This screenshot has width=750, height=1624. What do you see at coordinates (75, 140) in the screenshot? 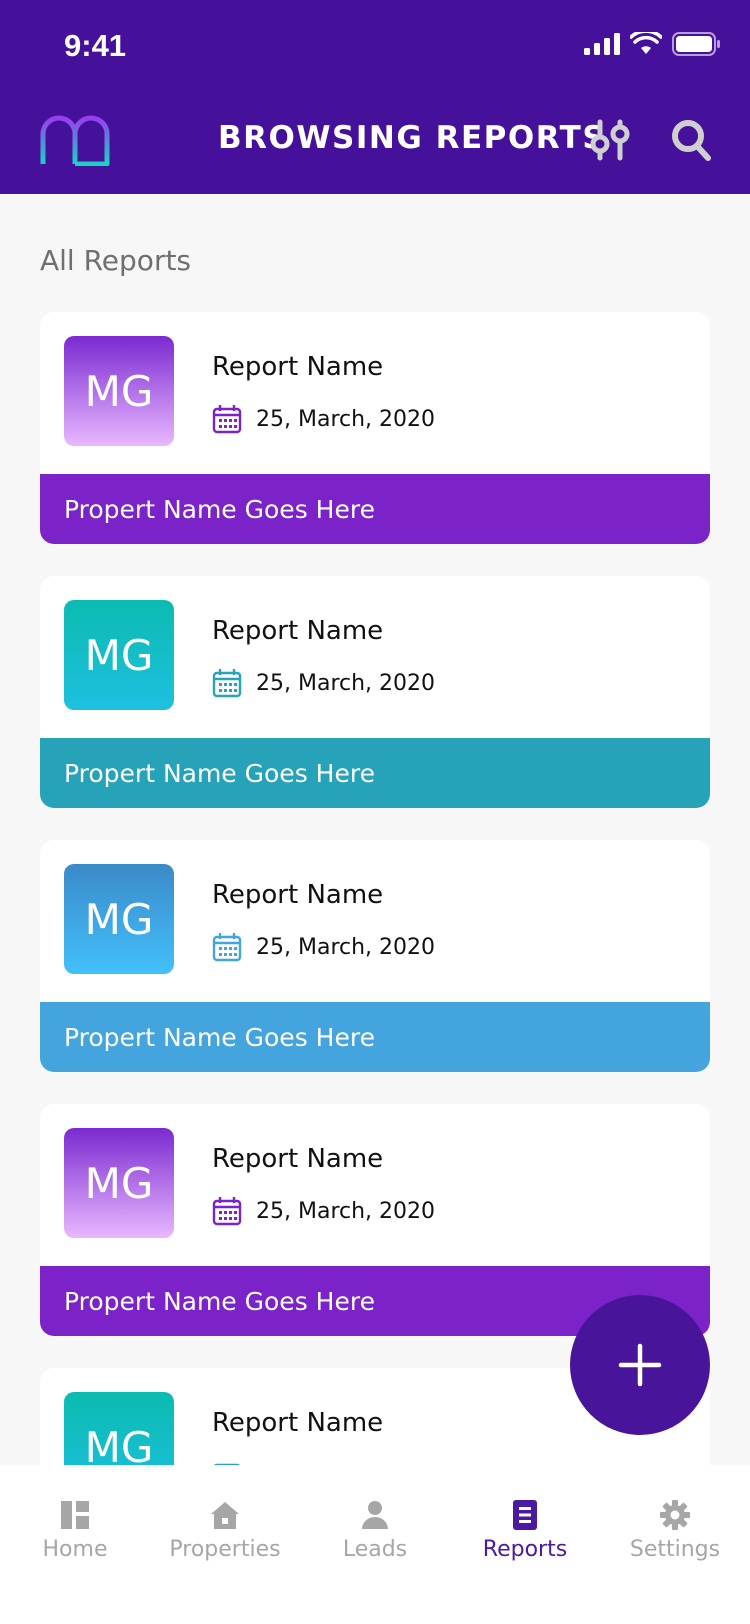
I see `app-logo-icon` at bounding box center [75, 140].